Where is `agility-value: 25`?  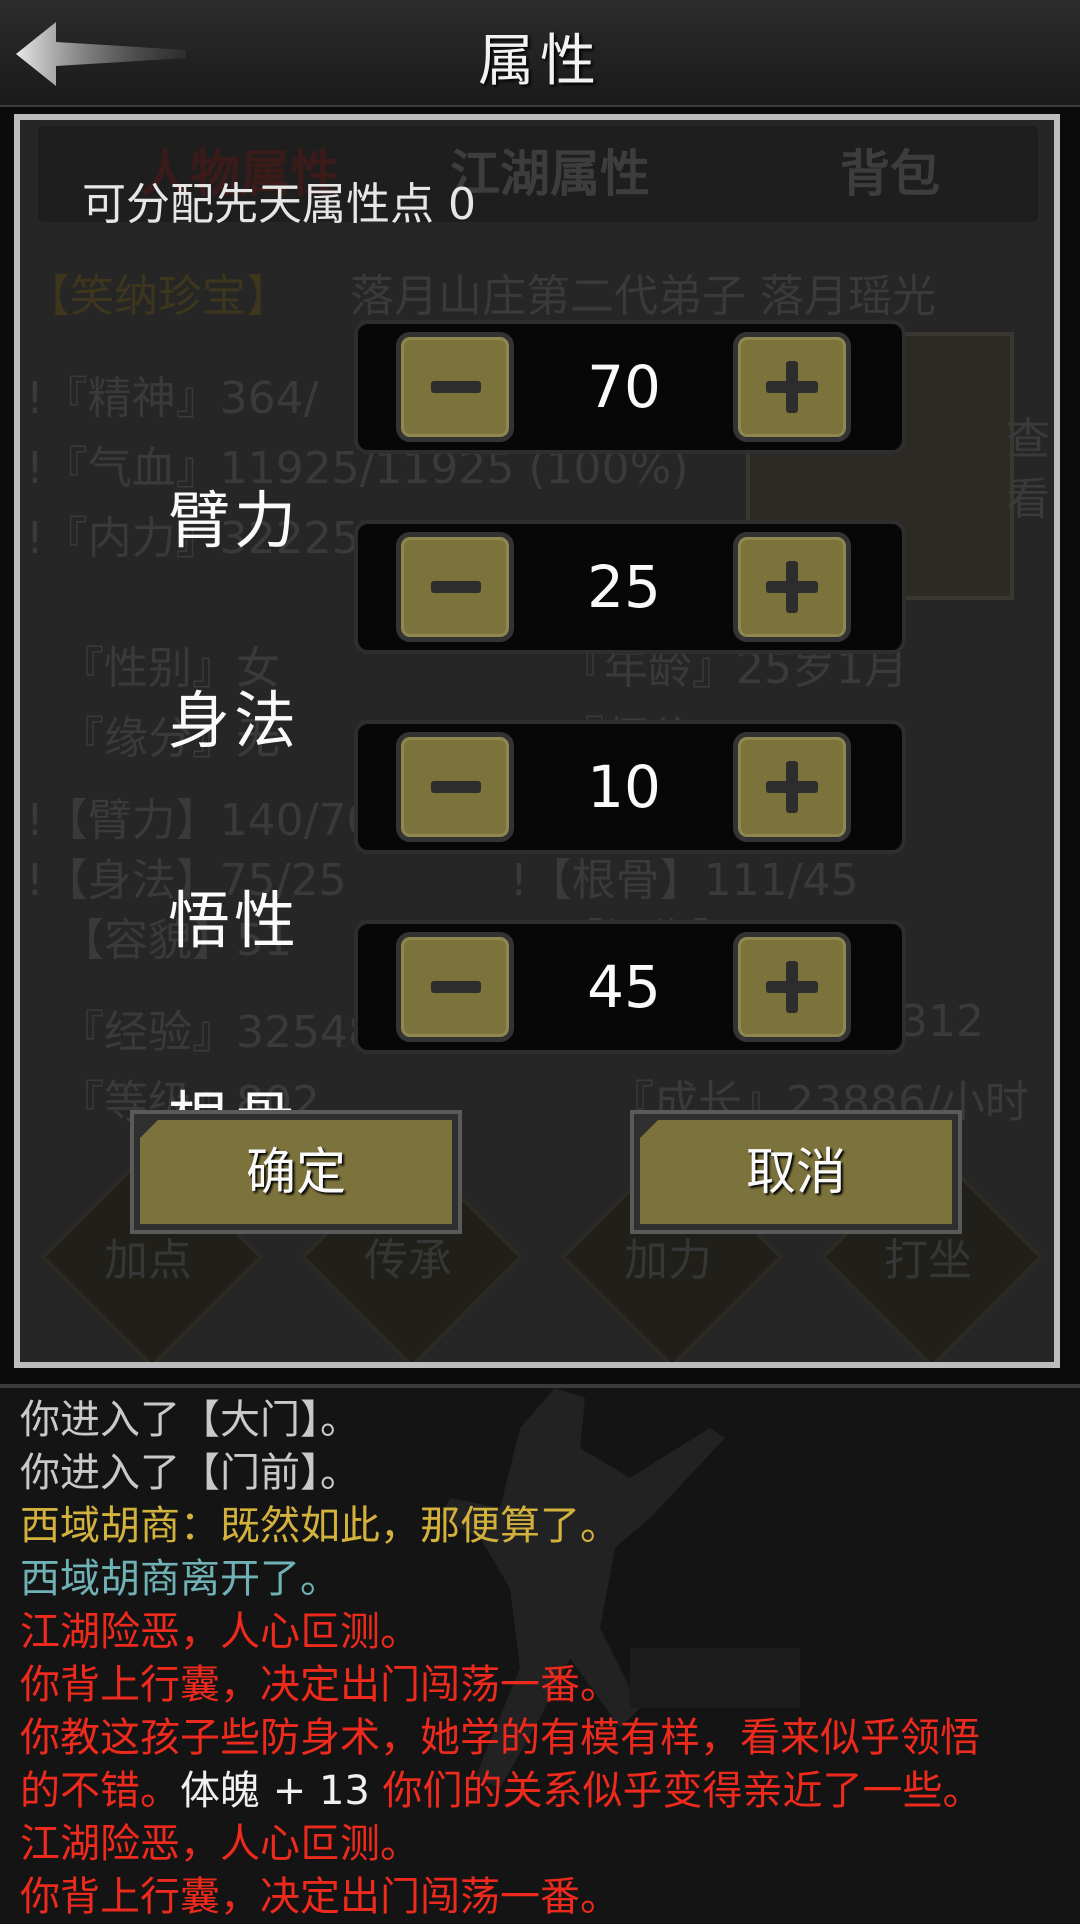
agility-value: 25 is located at coordinates (624, 587).